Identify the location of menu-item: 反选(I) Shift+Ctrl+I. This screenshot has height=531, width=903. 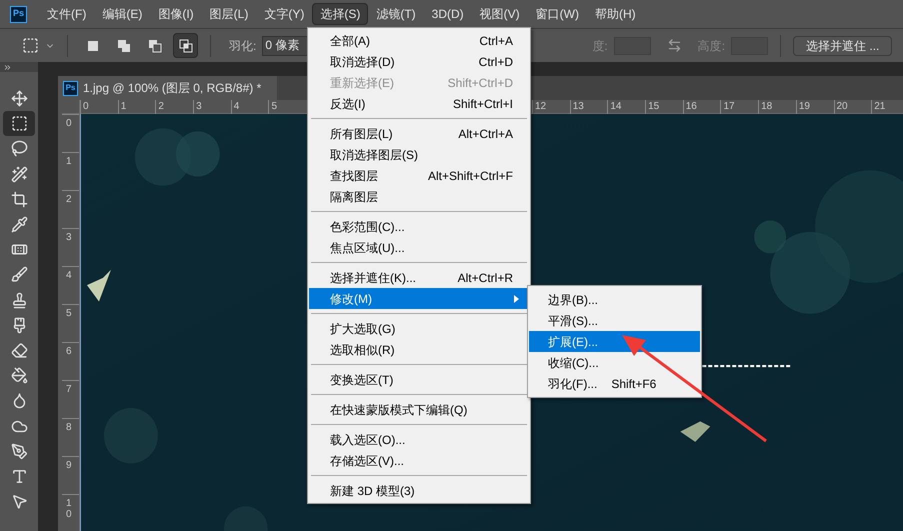
(419, 103).